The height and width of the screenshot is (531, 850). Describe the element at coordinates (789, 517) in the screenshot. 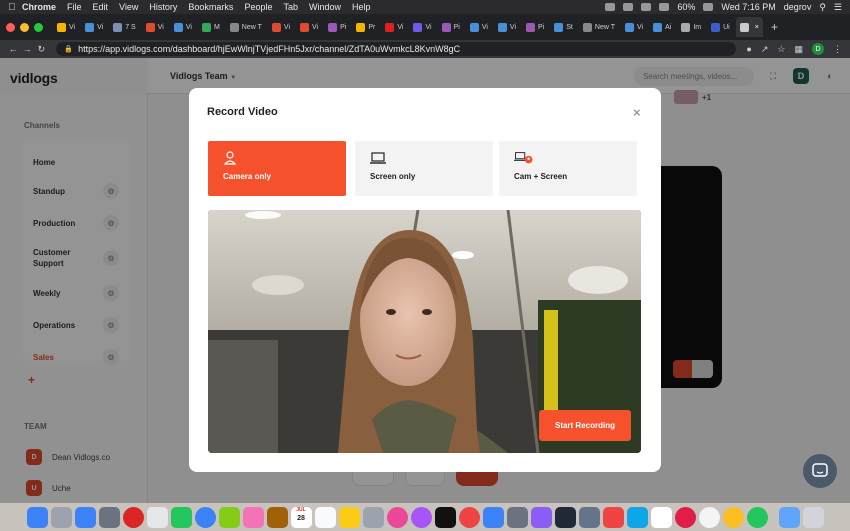

I see `downloads-folder-icon` at that location.